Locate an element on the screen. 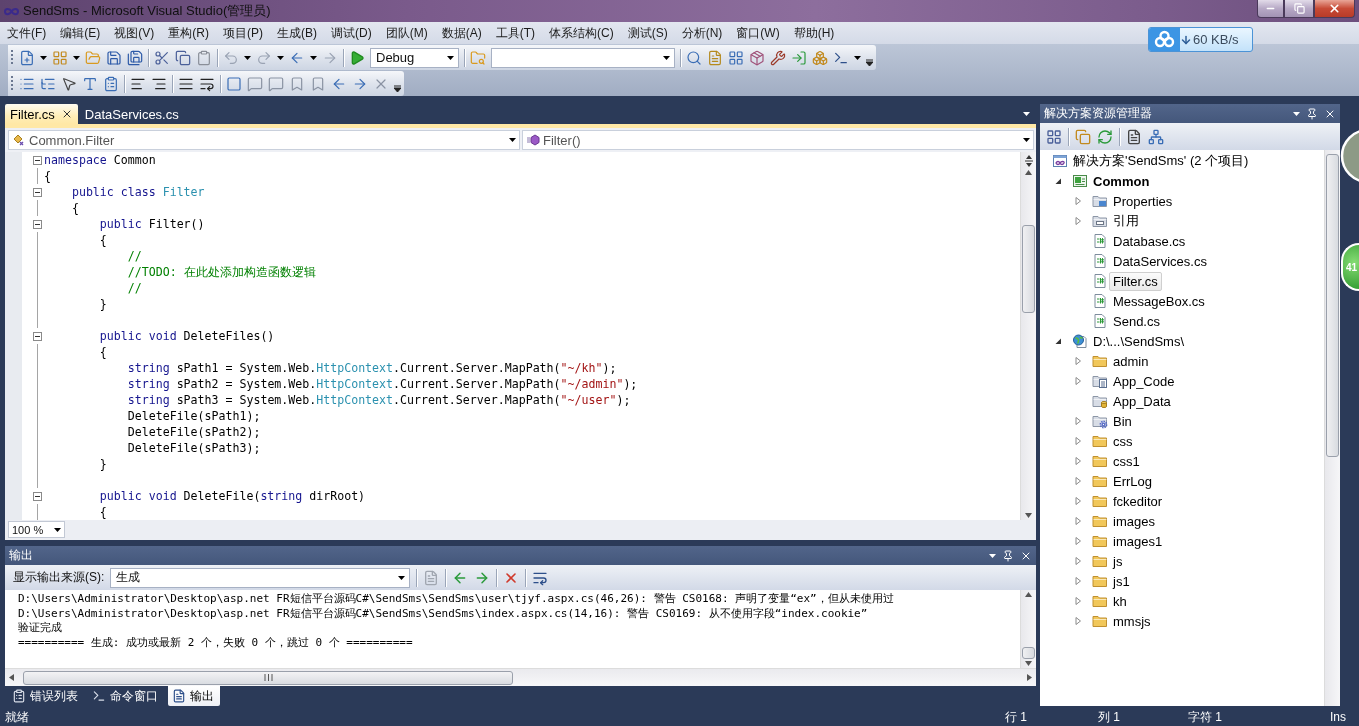 Image resolution: width=1359 pixels, height=726 pixels. menu-item: 生成(B) is located at coordinates (297, 33).